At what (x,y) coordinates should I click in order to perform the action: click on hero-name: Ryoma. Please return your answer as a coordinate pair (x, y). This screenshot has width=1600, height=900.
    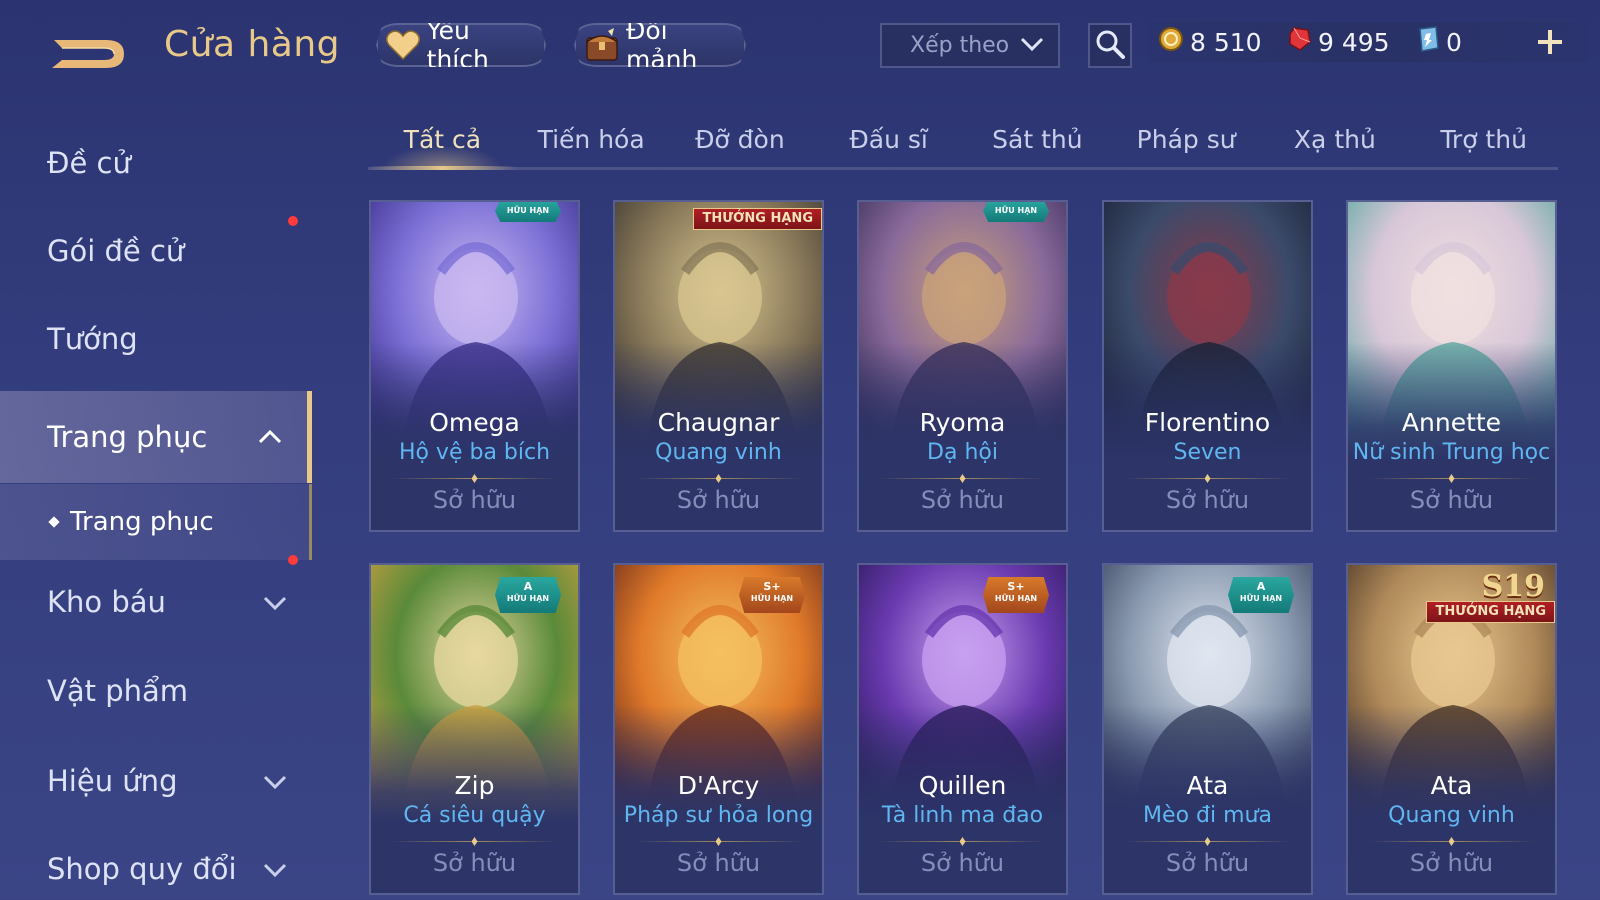
    Looking at the image, I should click on (962, 422).